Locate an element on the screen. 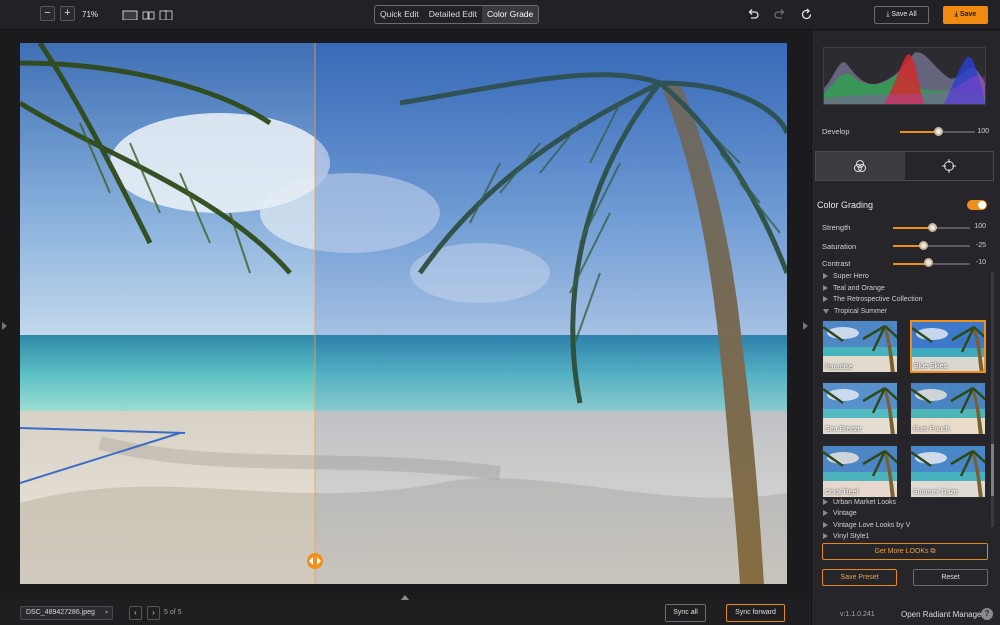 Image resolution: width=1000 pixels, height=625 pixels. save-all-label: Save All is located at coordinates (904, 14).